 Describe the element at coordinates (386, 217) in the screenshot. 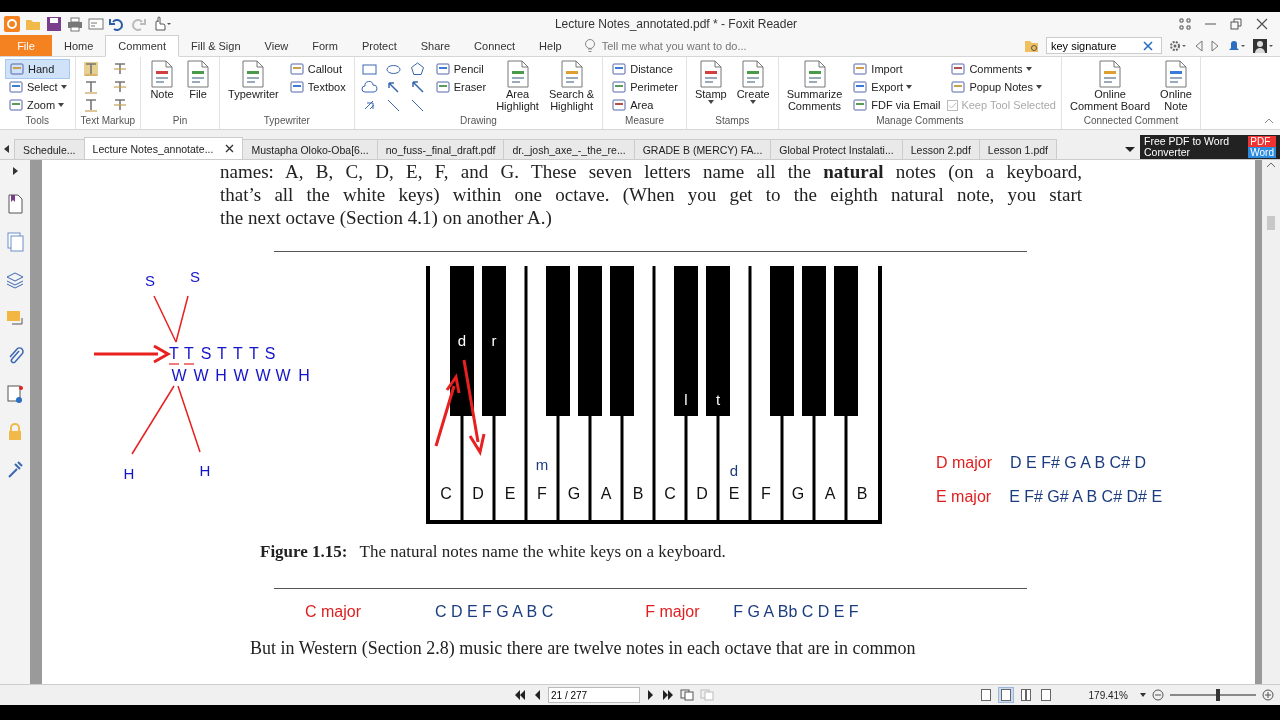

I see `body-text-line: the next octave (Section 4.1) on another A.)` at that location.